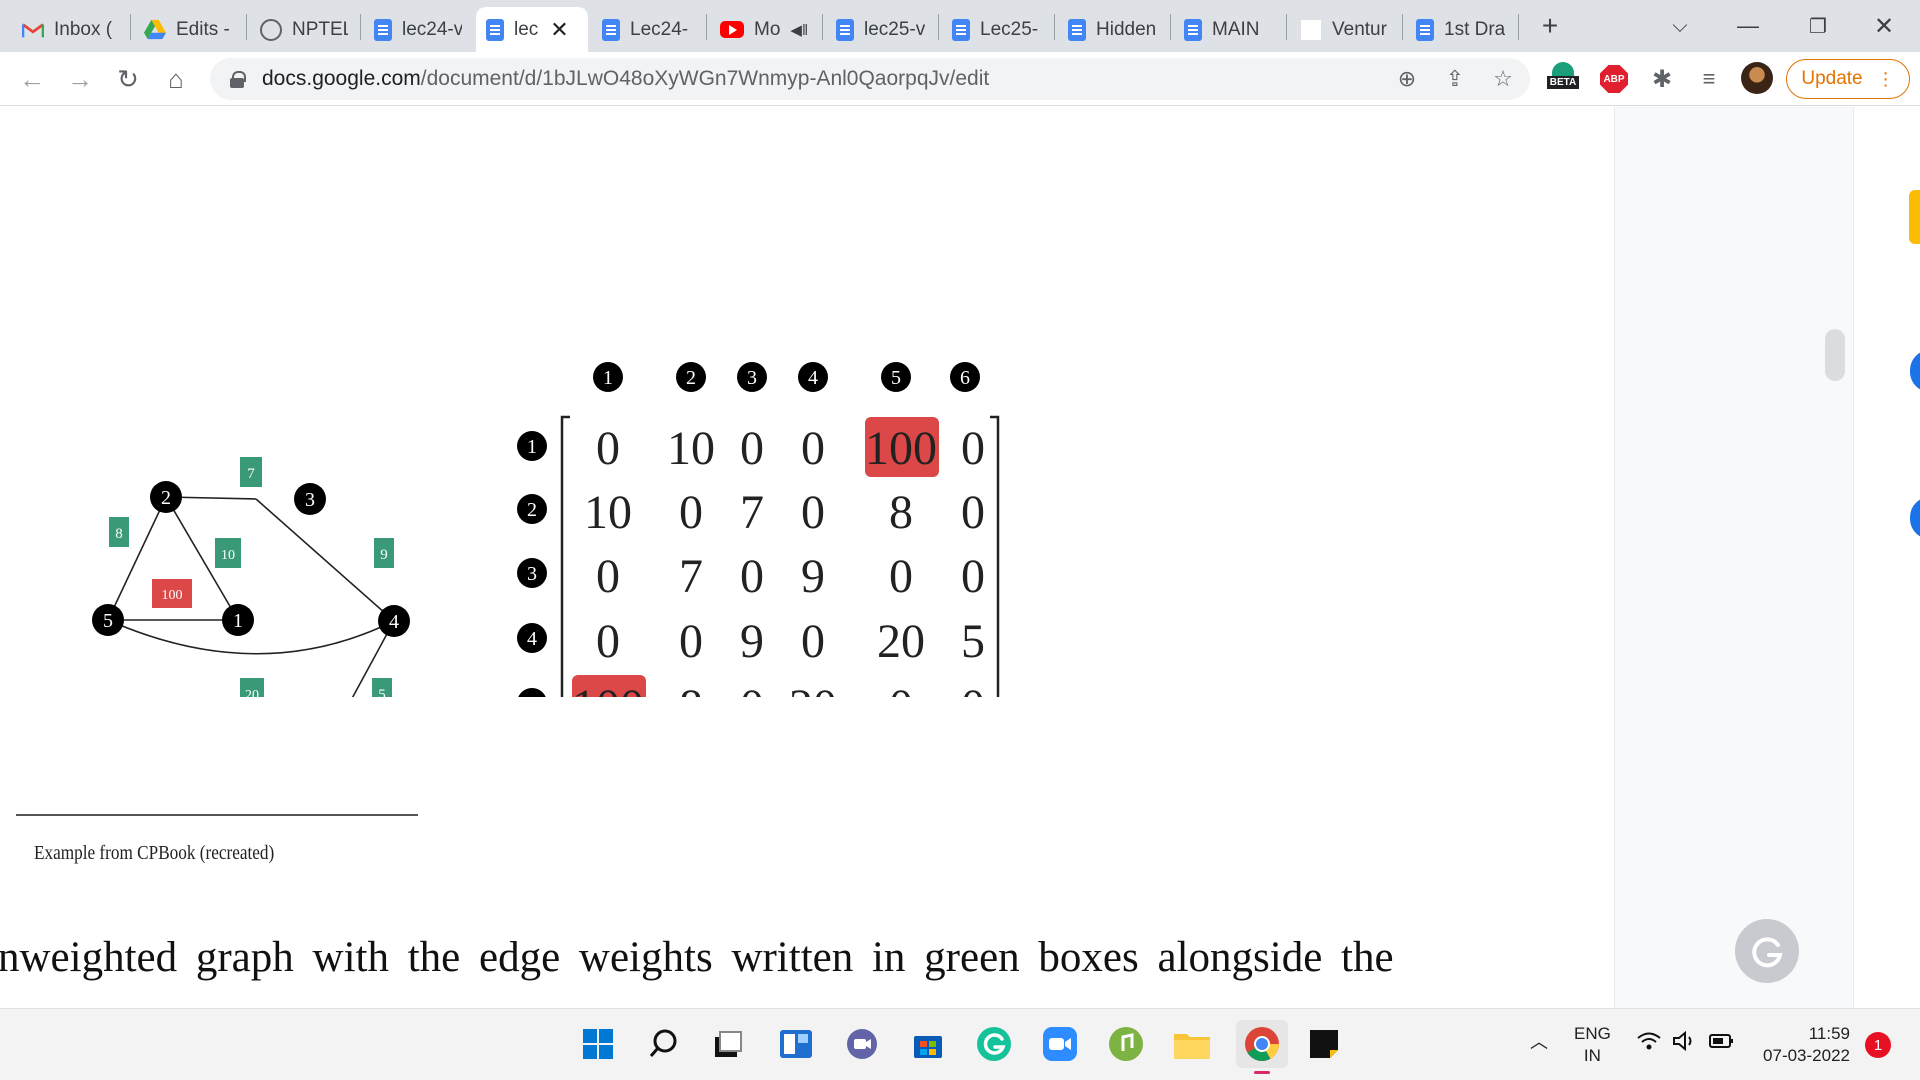 Image resolution: width=1920 pixels, height=1080 pixels. What do you see at coordinates (1649, 1044) in the screenshot?
I see `wifi-icon` at bounding box center [1649, 1044].